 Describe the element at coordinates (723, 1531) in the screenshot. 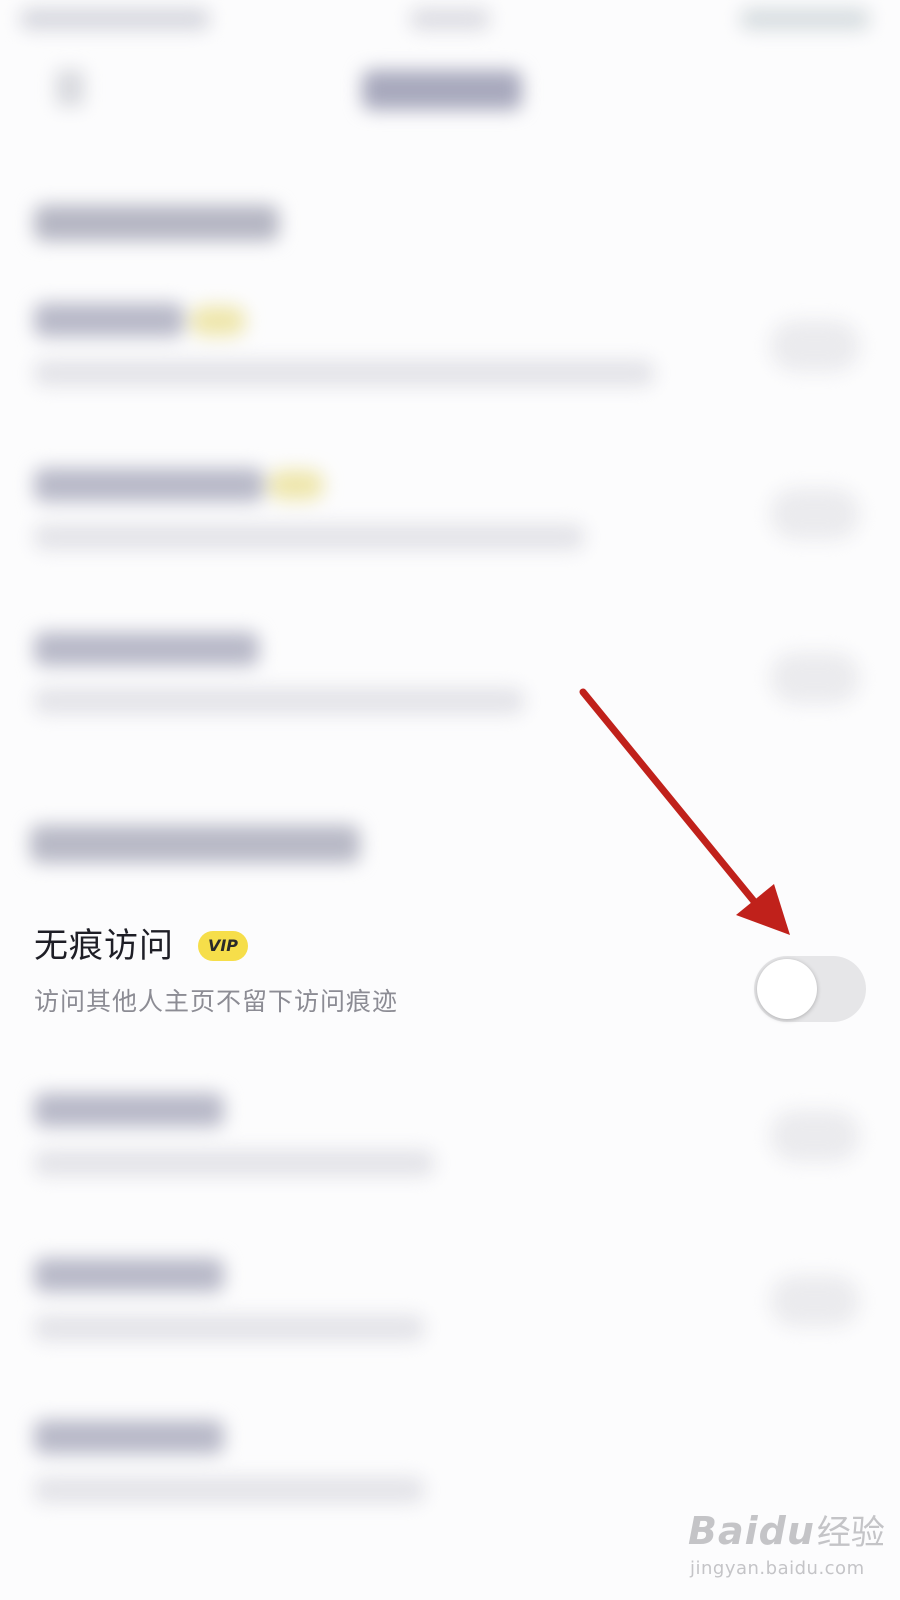

I see `baidu-logo-text: Bai` at that location.